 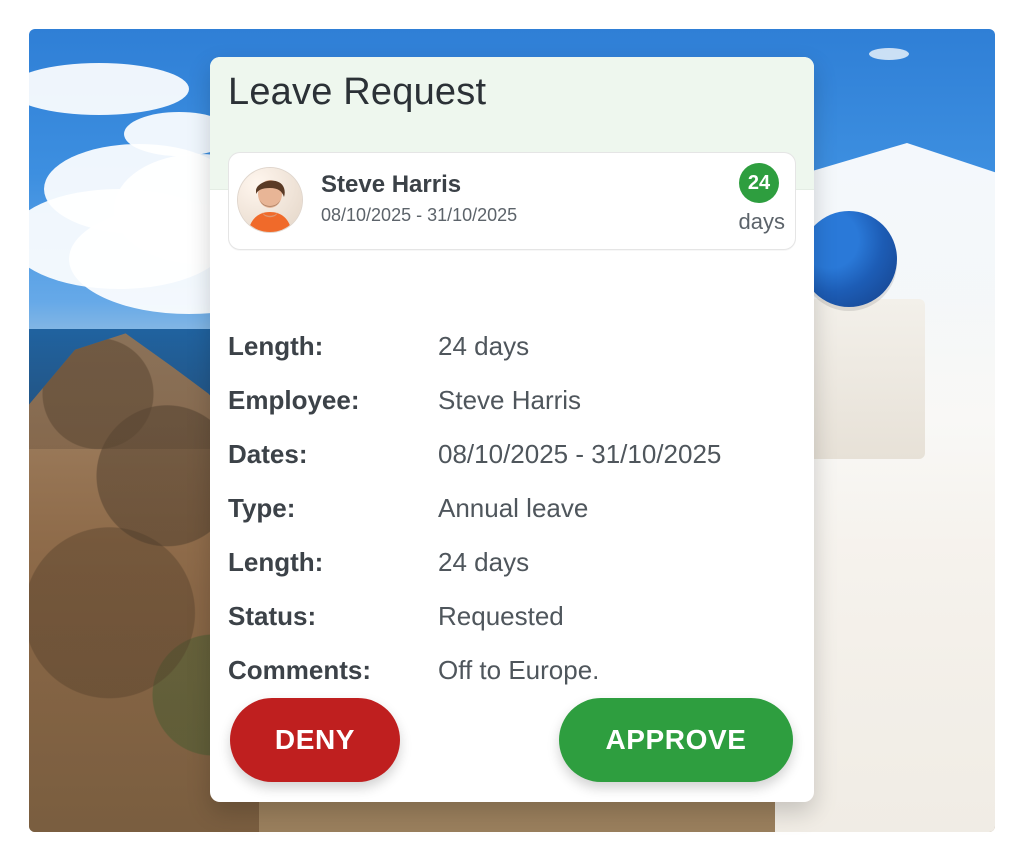 I want to click on detail-row: Type: Annual leave, so click(x=511, y=508).